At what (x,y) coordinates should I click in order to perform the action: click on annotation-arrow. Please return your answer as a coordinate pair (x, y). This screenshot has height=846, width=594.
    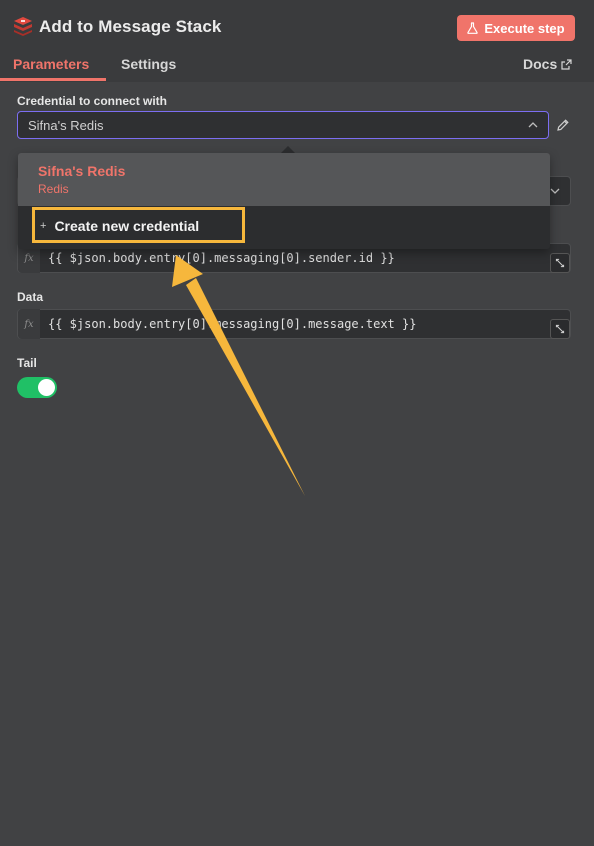
    Looking at the image, I should click on (238, 375).